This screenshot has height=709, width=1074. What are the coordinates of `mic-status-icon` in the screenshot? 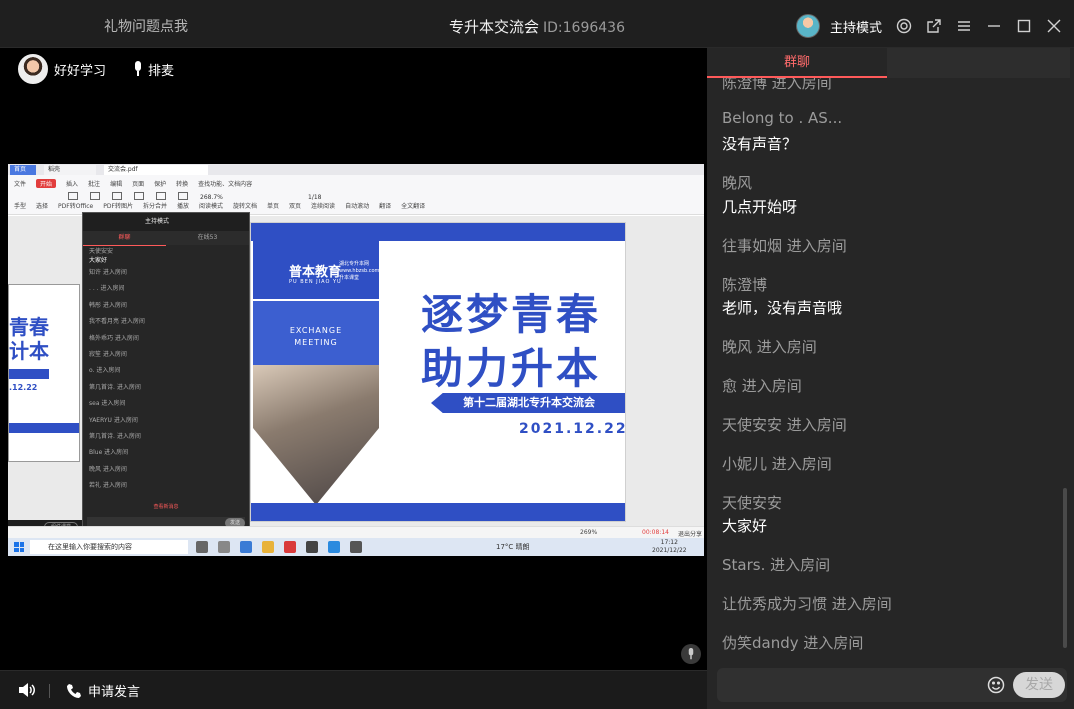 It's located at (691, 654).